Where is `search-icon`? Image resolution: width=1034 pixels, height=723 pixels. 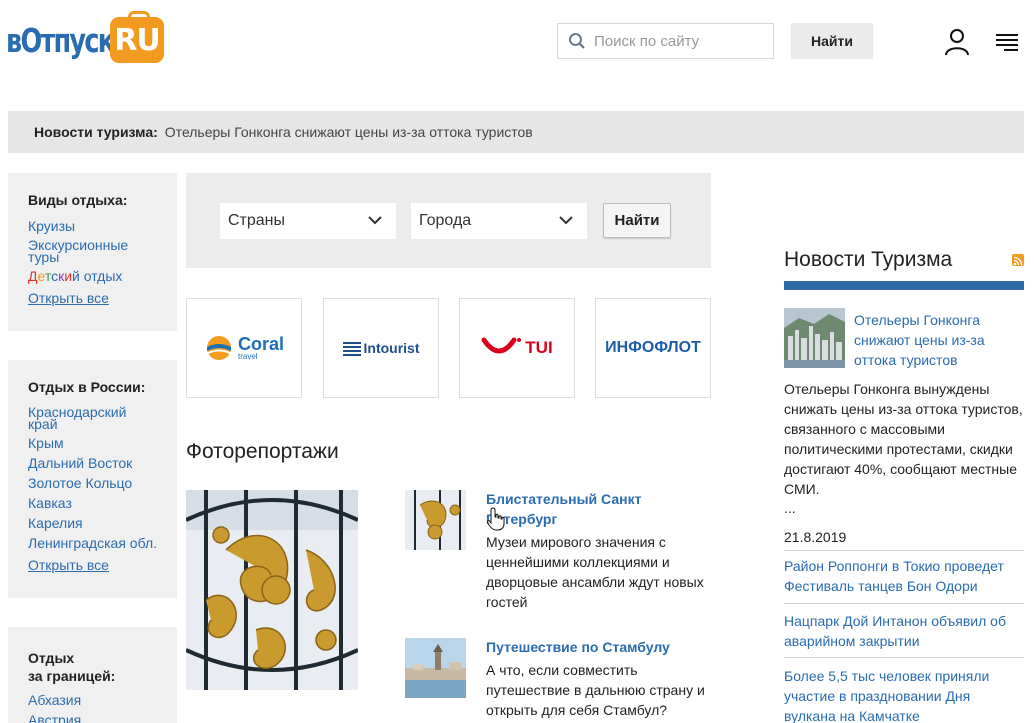
search-icon is located at coordinates (577, 41).